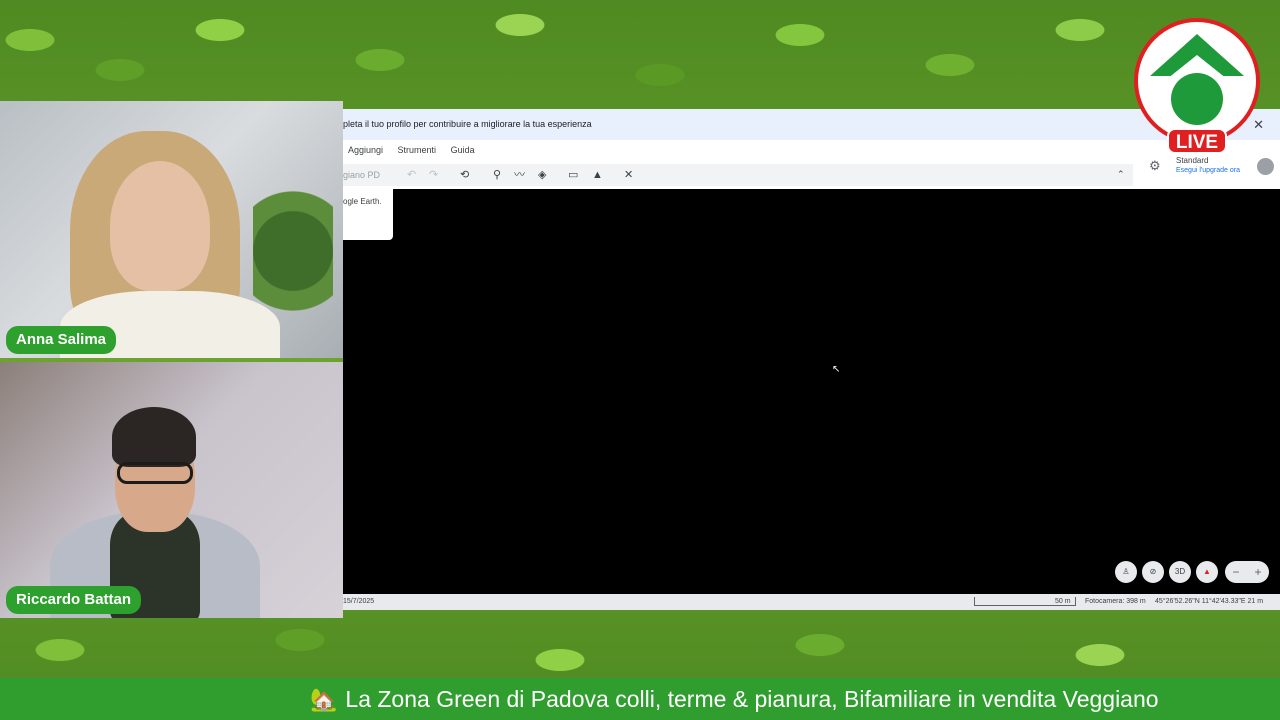 This screenshot has height=720, width=1280. I want to click on menu-item-strumenti: Strumenti, so click(417, 150).